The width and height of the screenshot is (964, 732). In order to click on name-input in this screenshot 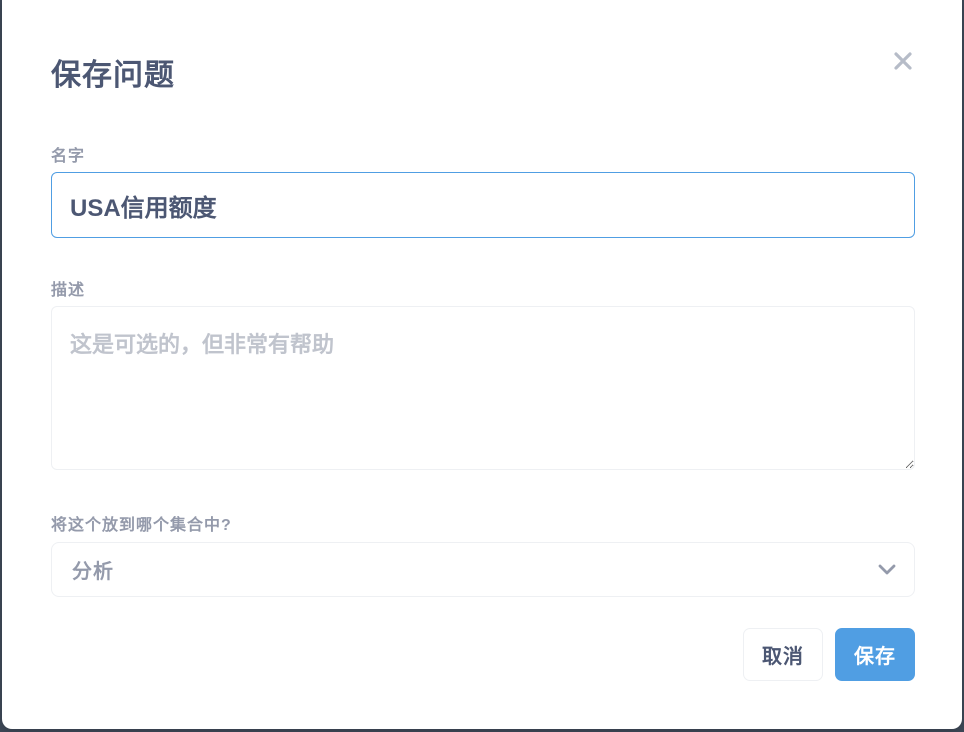, I will do `click(483, 205)`.